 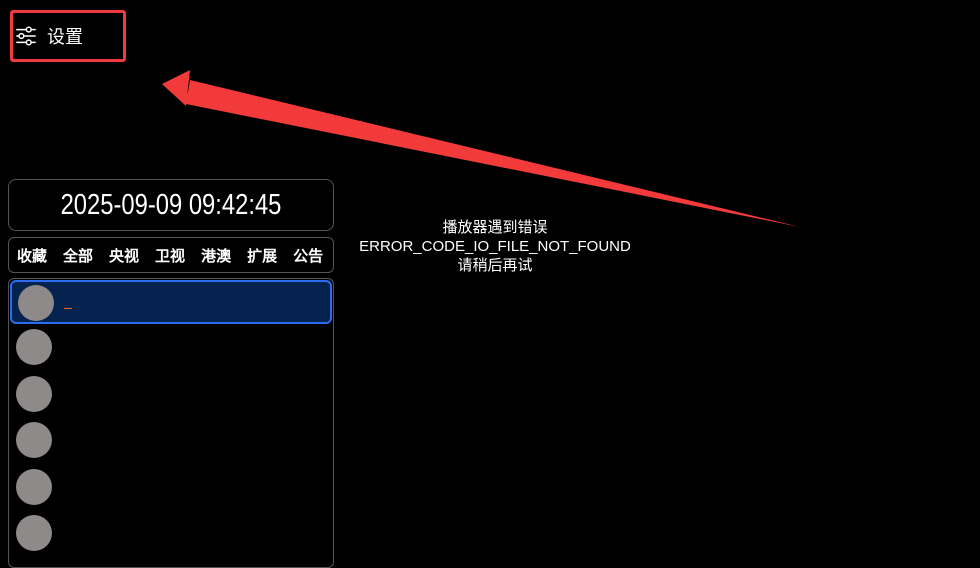 What do you see at coordinates (171, 302) in the screenshot?
I see `channel-item-selected: _` at bounding box center [171, 302].